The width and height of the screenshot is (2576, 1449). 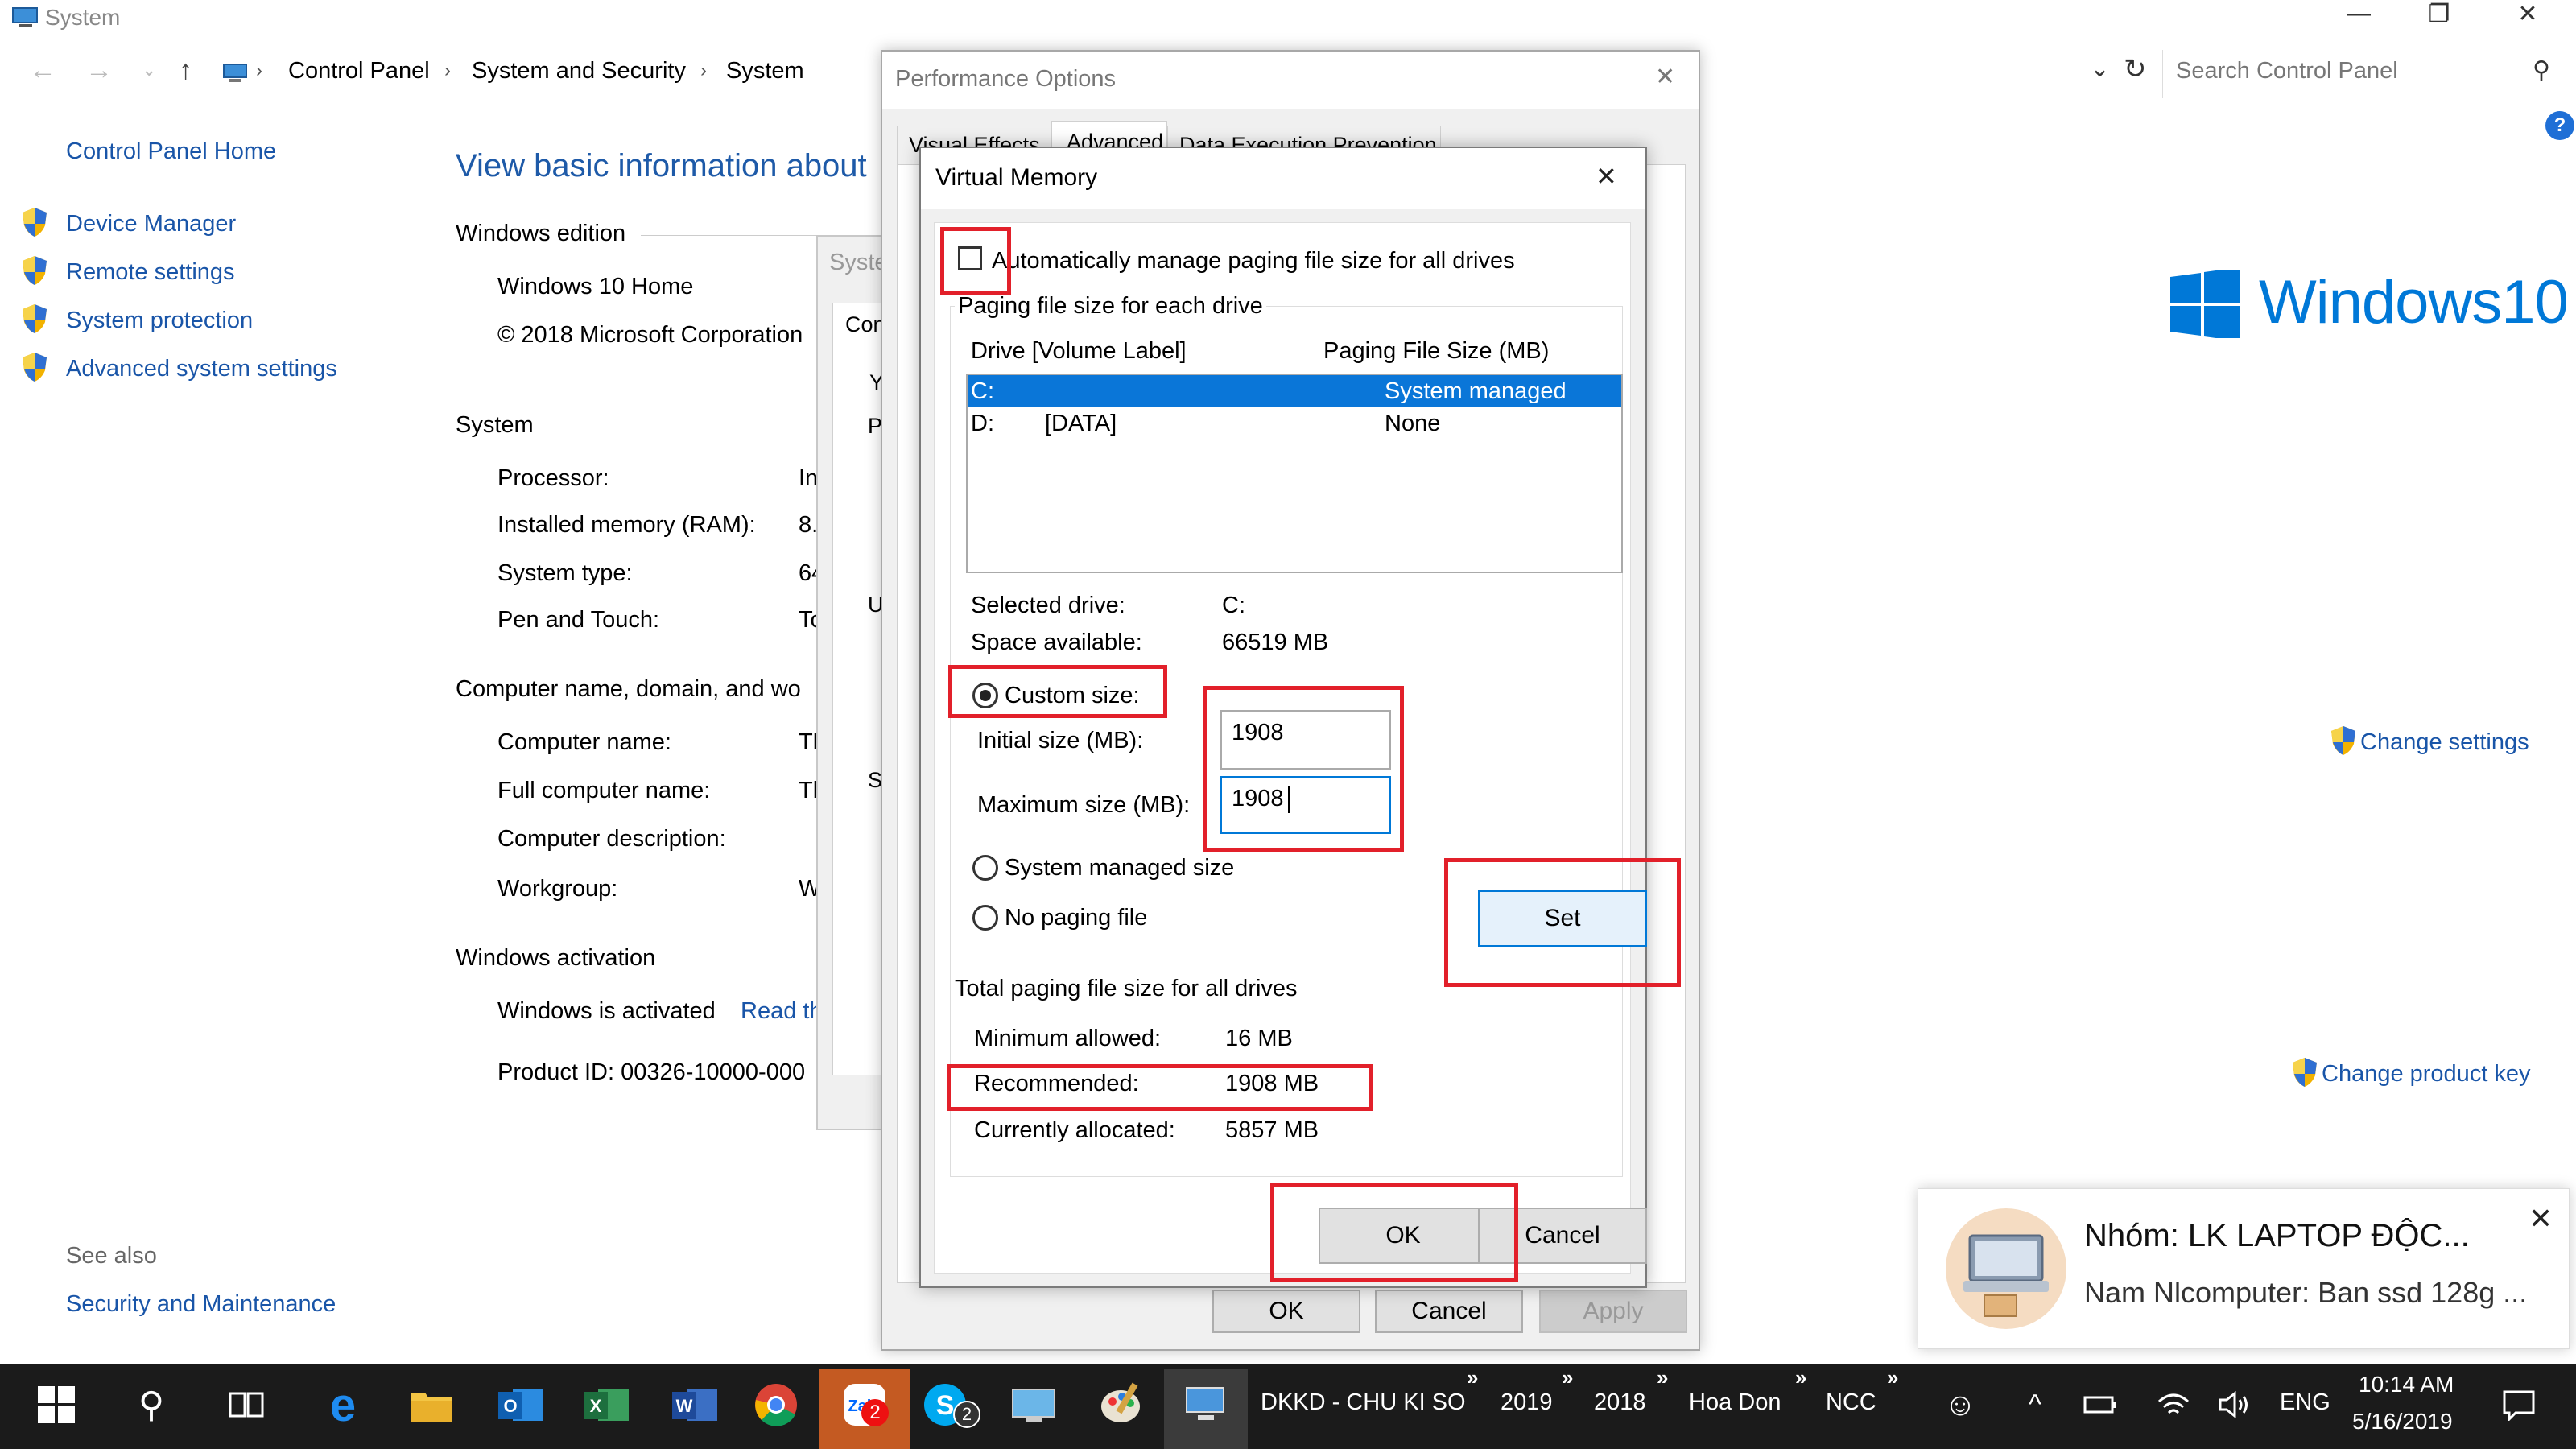 I want to click on selected-drive-value: C:, so click(x=1233, y=605).